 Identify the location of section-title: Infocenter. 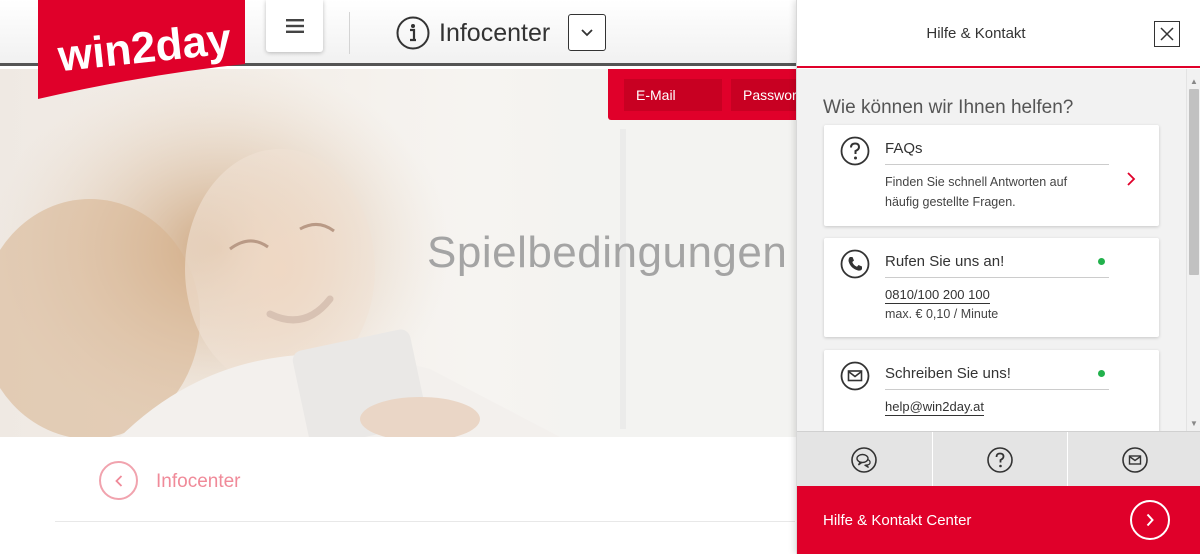
(495, 33).